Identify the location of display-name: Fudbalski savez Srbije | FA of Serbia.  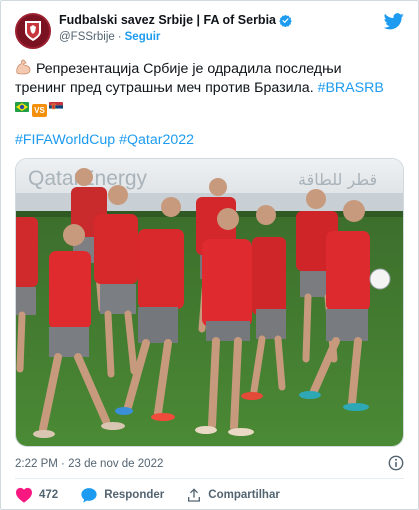
(167, 20).